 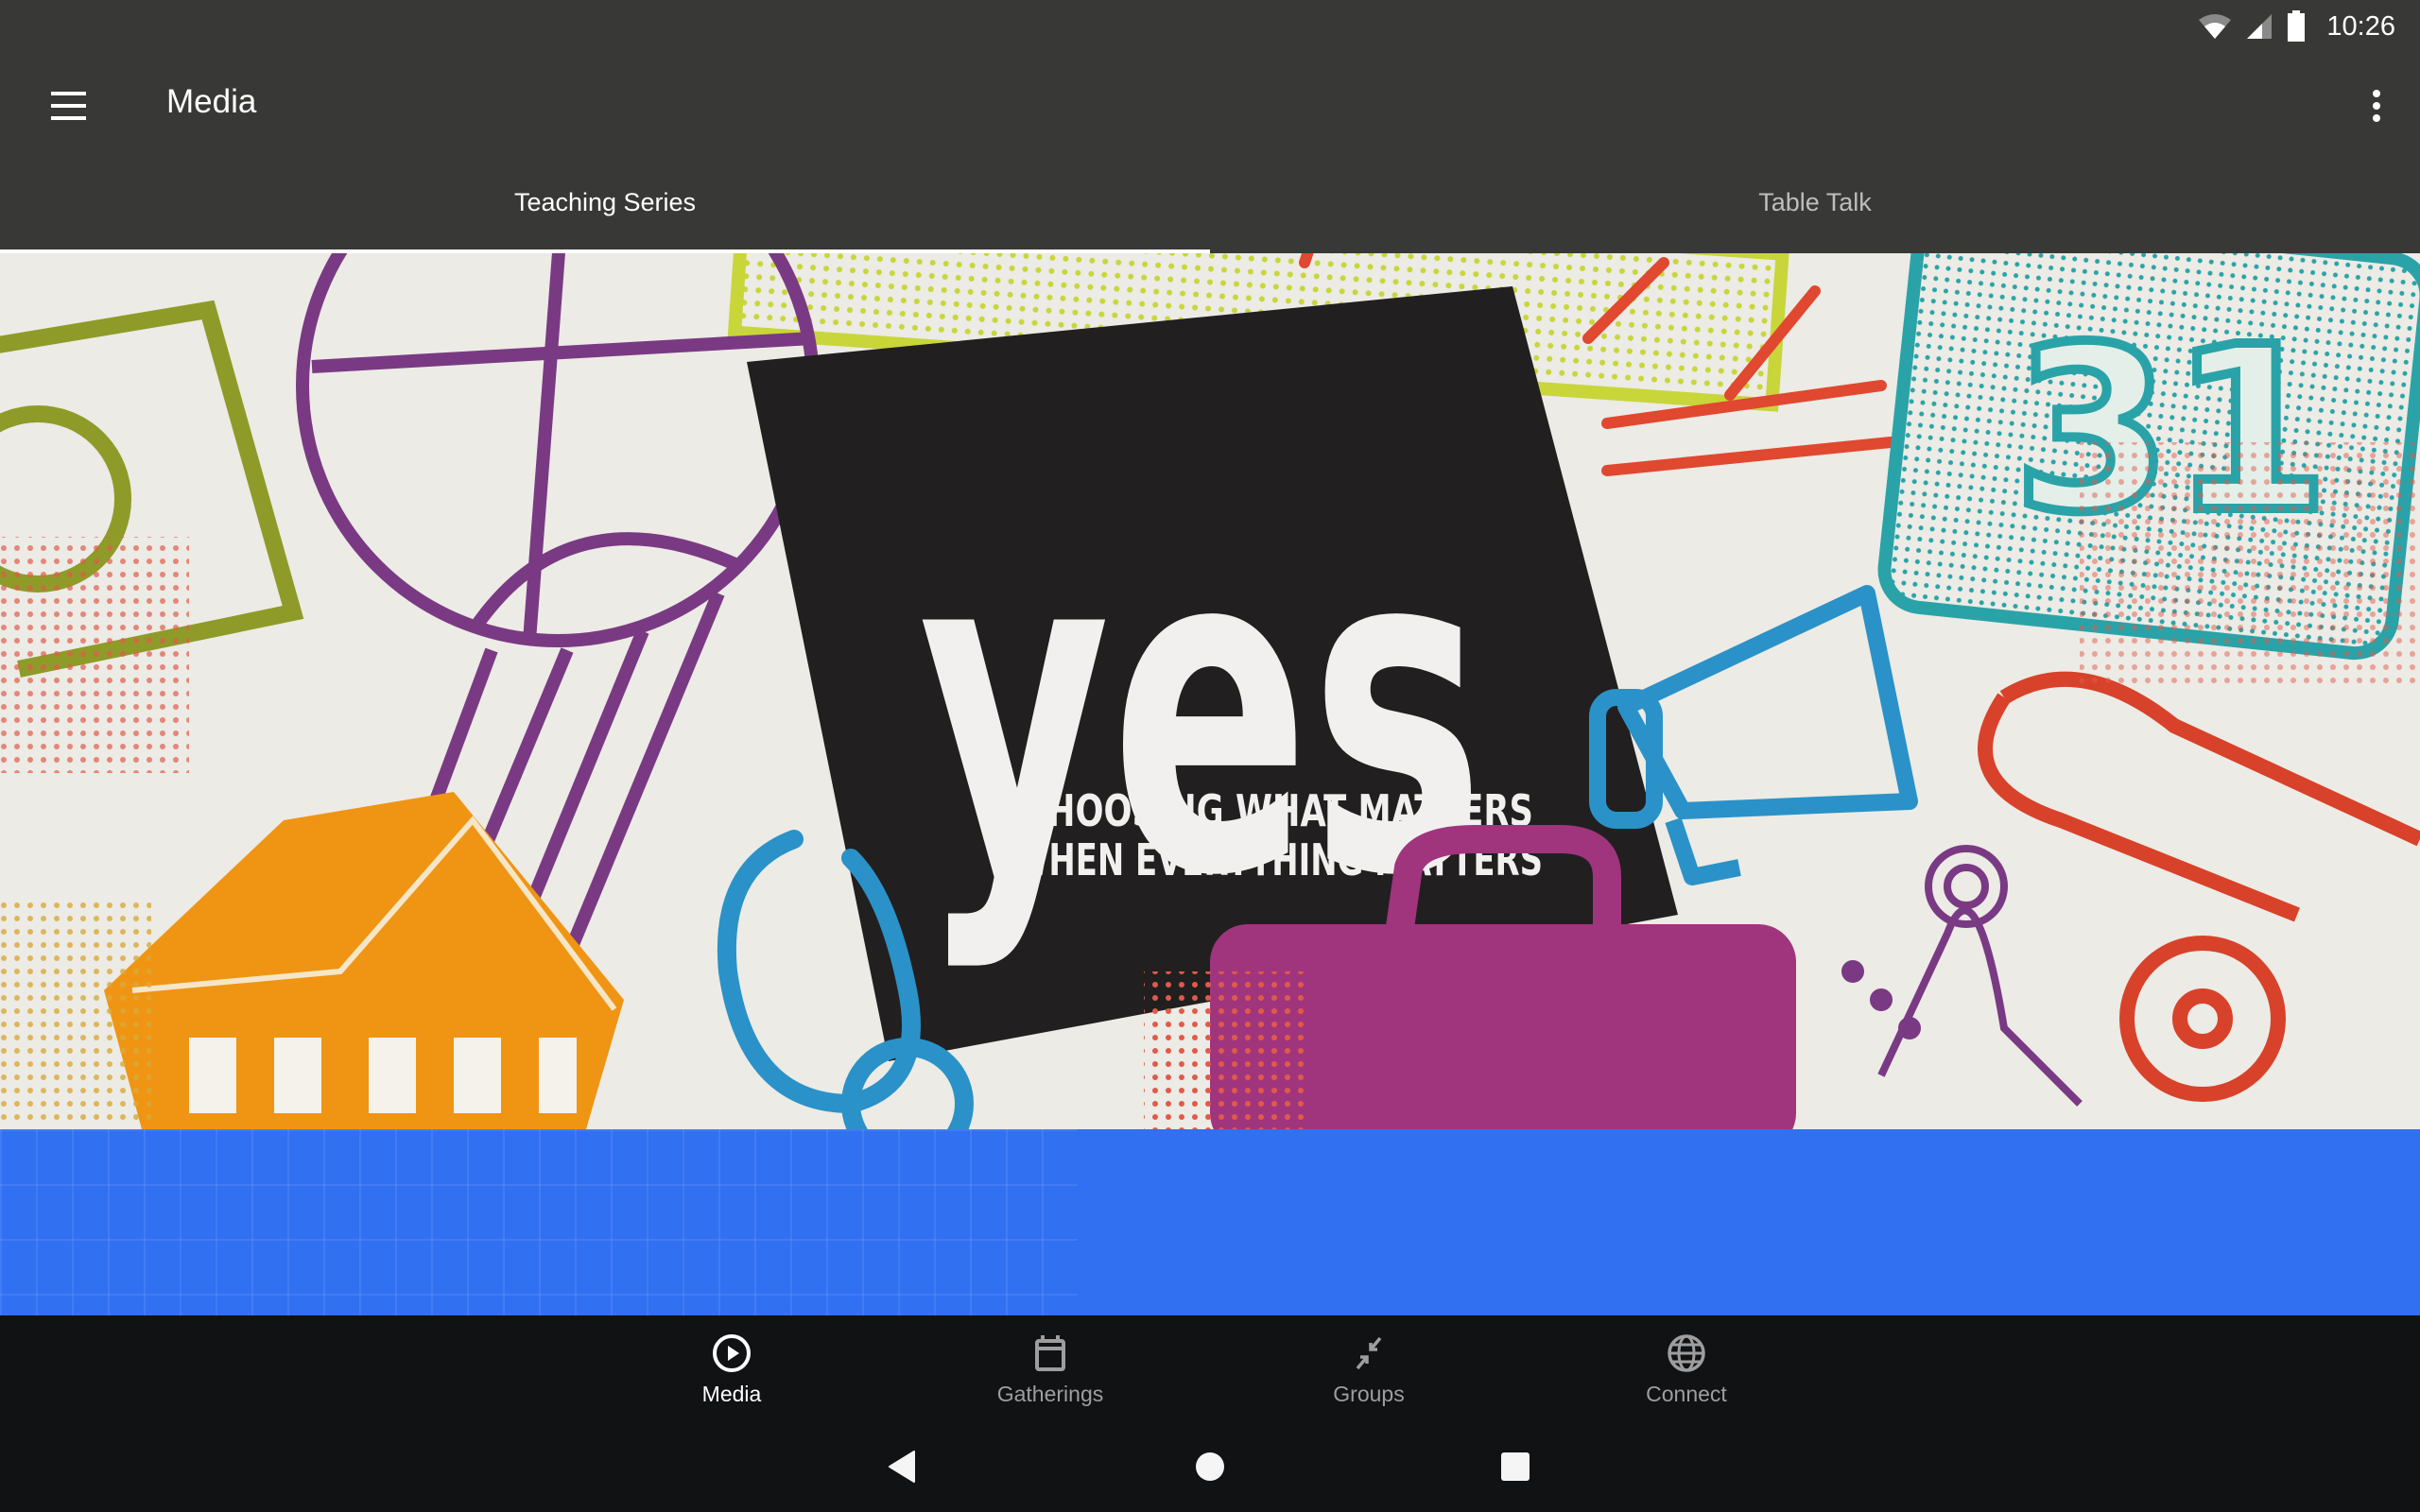 I want to click on battery-icon, so click(x=2297, y=26).